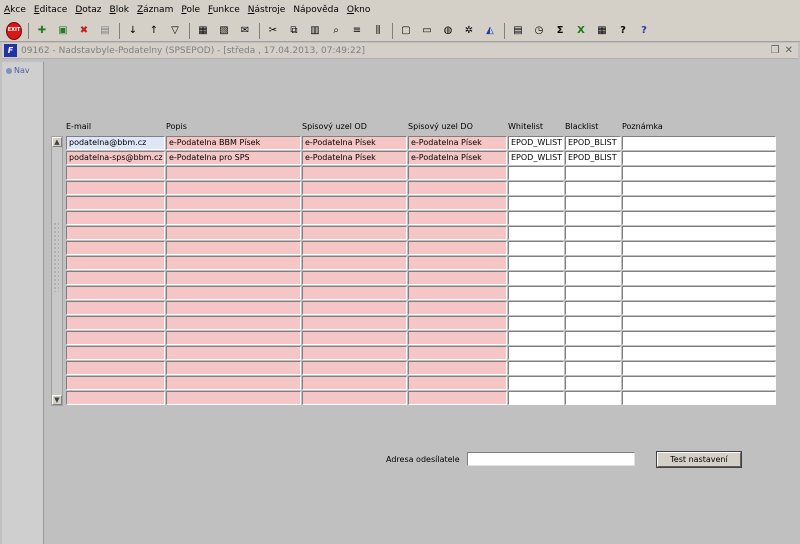 Image resolution: width=800 pixels, height=544 pixels. Describe the element at coordinates (224, 31) in the screenshot. I see `print-preview-icon: ▧` at that location.